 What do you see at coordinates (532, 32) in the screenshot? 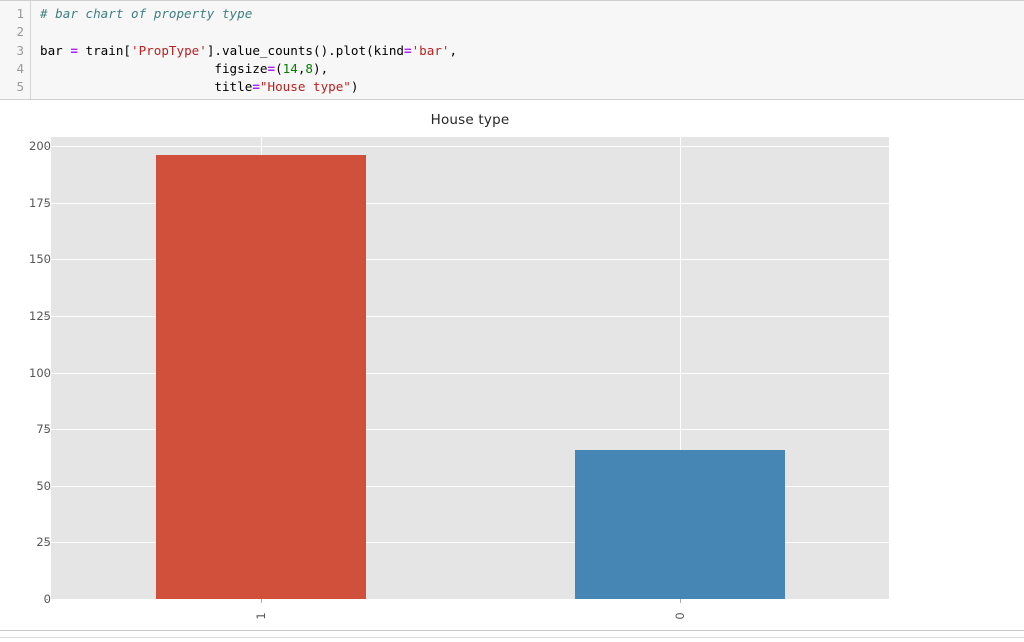
I see `code-line` at bounding box center [532, 32].